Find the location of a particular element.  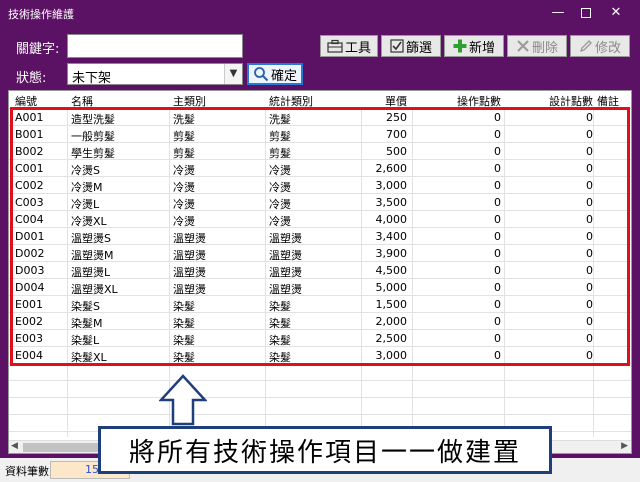

title-bar: 技術操作維護 — ✕ is located at coordinates (320, 13).